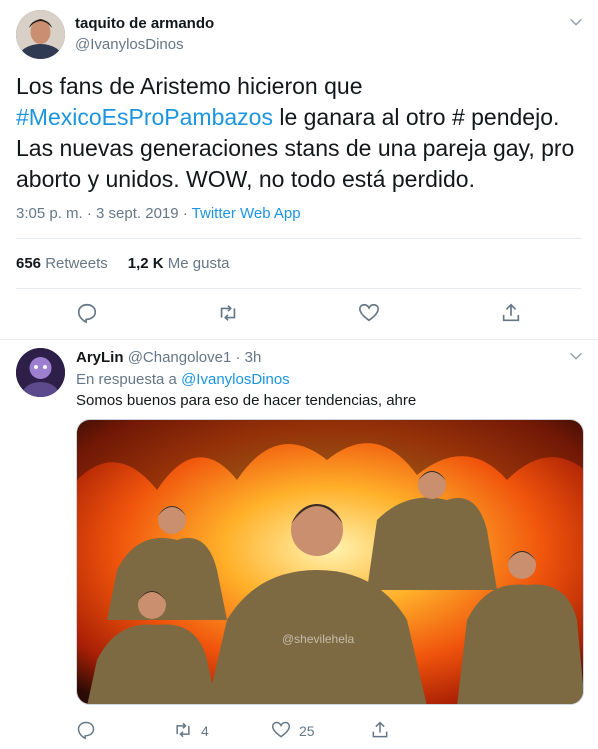 This screenshot has height=749, width=598. Describe the element at coordinates (246, 213) in the screenshot. I see `source-link: Twitter Web App` at that location.